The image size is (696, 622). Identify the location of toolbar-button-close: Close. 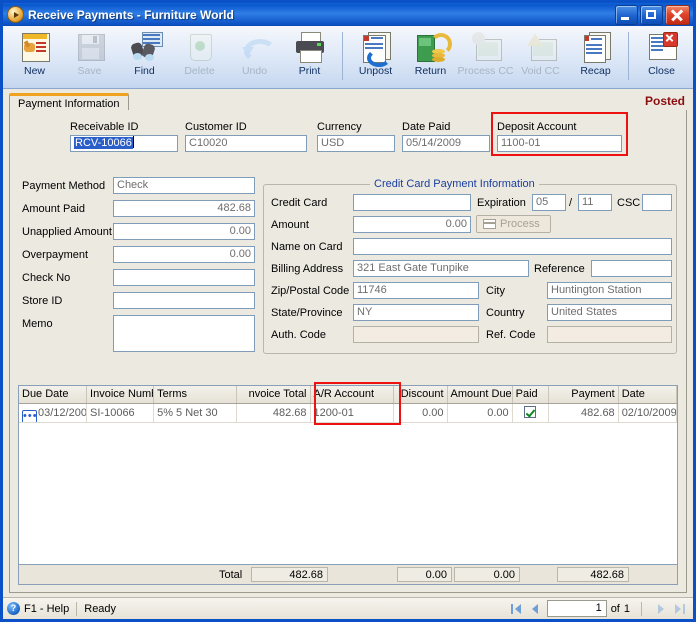
(661, 58).